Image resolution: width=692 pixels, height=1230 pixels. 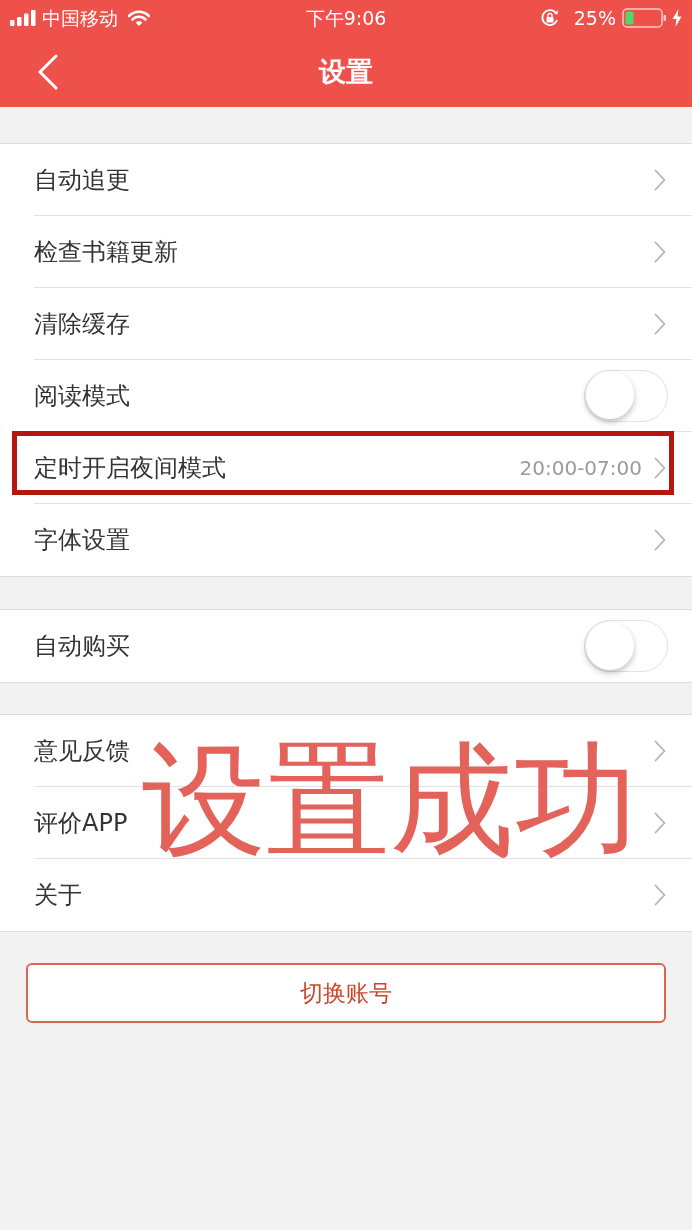 What do you see at coordinates (80, 18) in the screenshot?
I see `carrier-name: 中国移动` at bounding box center [80, 18].